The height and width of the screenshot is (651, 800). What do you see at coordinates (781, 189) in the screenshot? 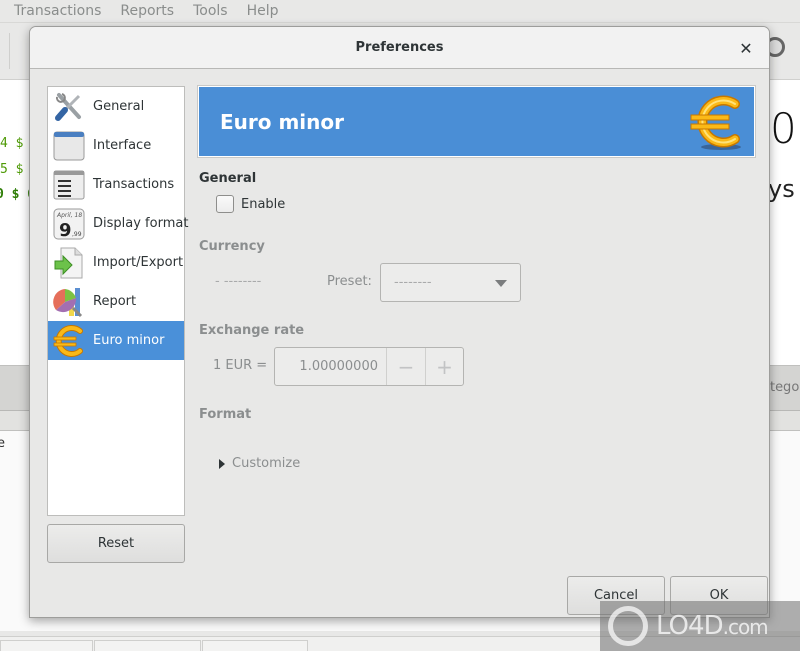
I see `background-days-text: ys` at bounding box center [781, 189].